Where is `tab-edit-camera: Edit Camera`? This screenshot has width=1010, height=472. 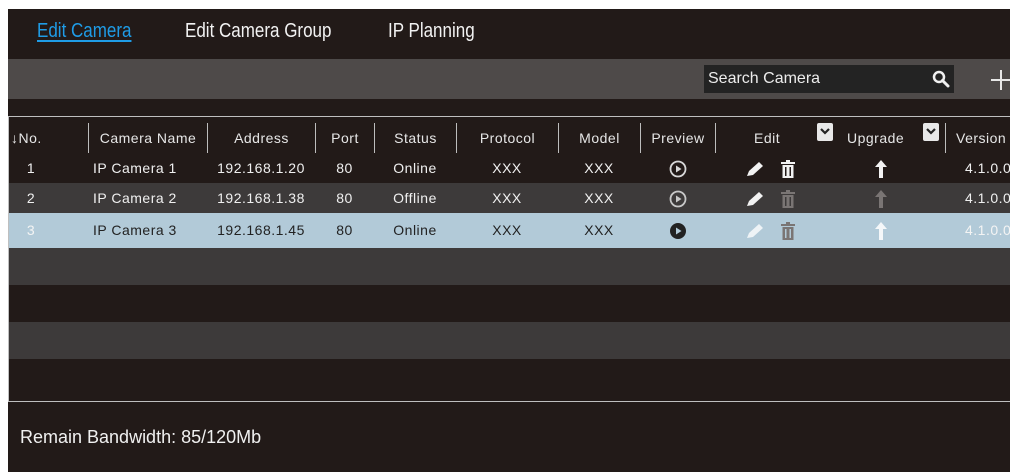 tab-edit-camera: Edit Camera is located at coordinates (84, 31).